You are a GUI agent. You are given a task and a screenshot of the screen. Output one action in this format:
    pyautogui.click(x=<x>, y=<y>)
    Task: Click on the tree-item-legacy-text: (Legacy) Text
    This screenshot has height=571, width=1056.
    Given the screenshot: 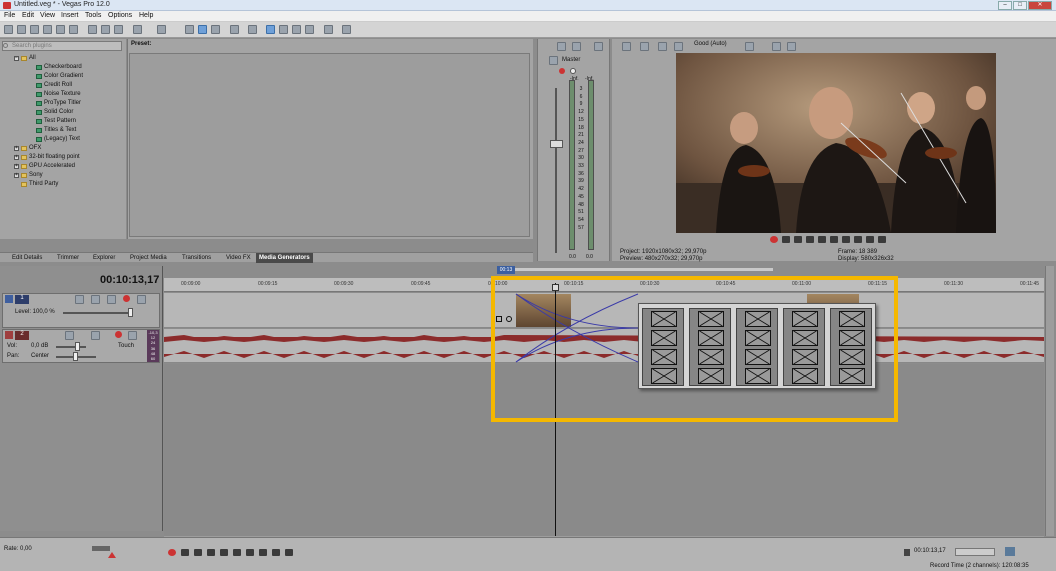 What is the action you would take?
    pyautogui.click(x=69, y=139)
    